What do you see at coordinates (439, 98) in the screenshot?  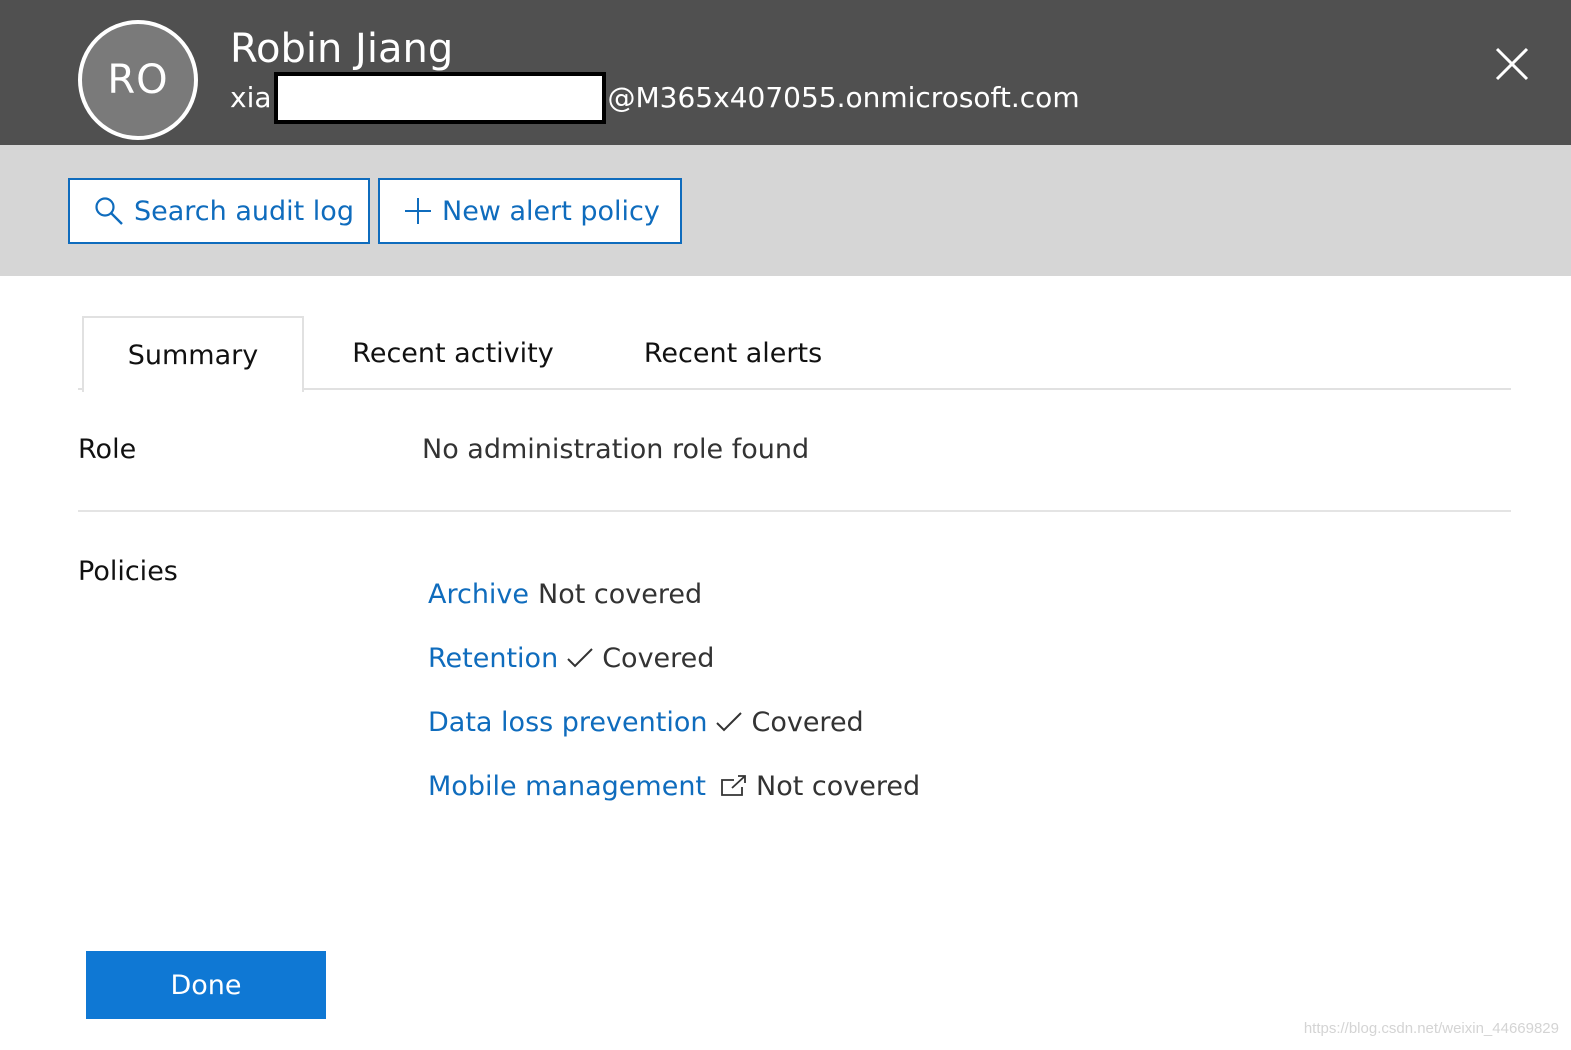 I see `redaction-box` at bounding box center [439, 98].